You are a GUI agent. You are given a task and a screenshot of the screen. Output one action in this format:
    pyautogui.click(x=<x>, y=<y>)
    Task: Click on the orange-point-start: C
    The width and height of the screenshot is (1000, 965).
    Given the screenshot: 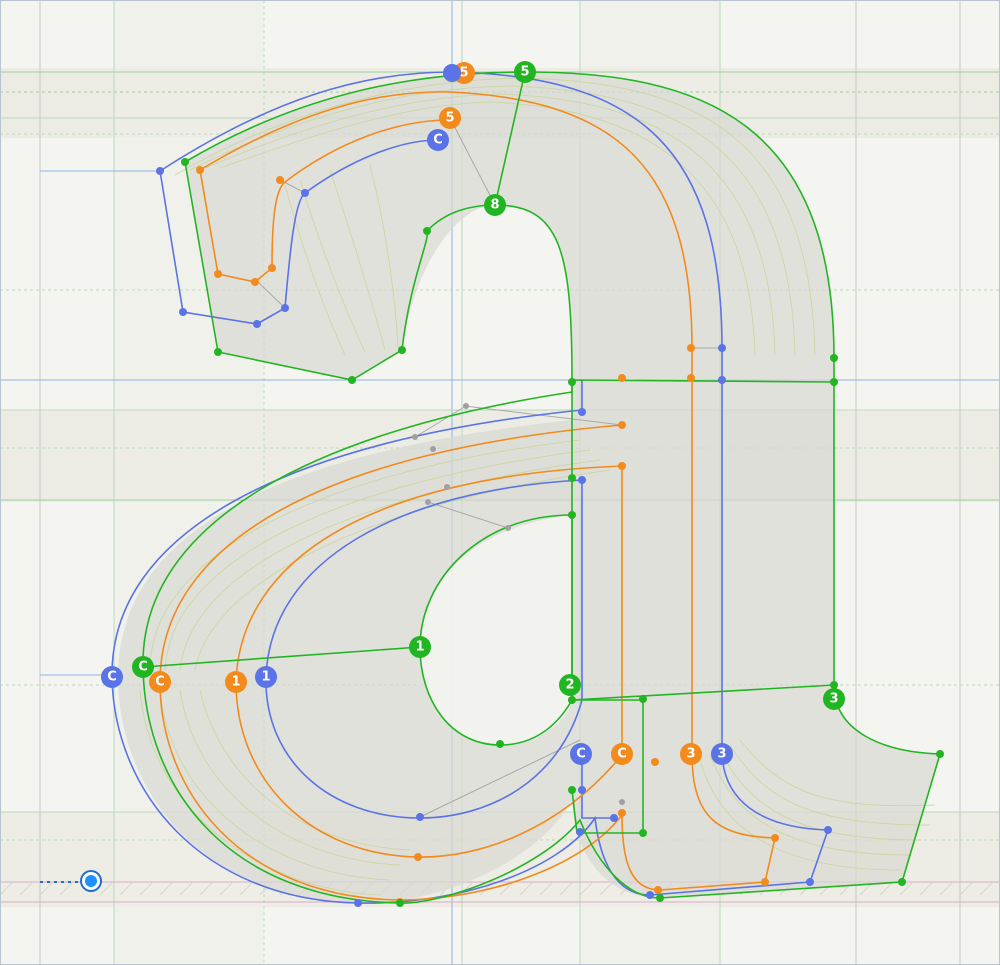 What is the action you would take?
    pyautogui.click(x=160, y=682)
    